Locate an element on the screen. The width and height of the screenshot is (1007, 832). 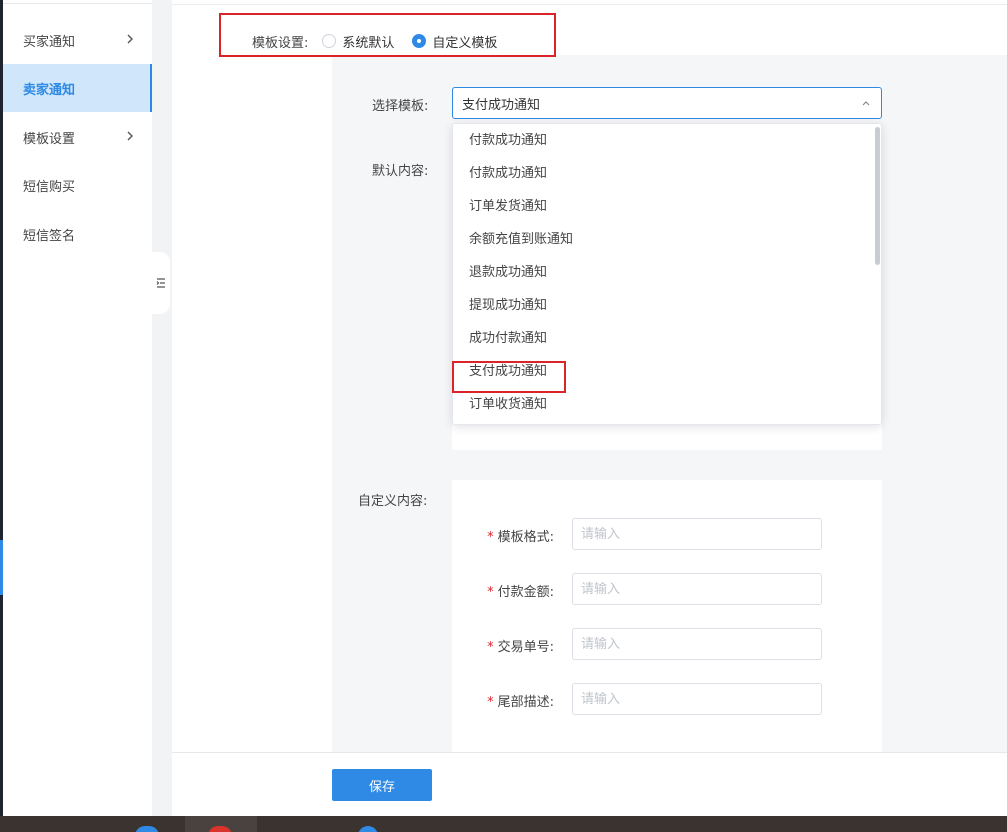
os-taskbar is located at coordinates (503, 824).